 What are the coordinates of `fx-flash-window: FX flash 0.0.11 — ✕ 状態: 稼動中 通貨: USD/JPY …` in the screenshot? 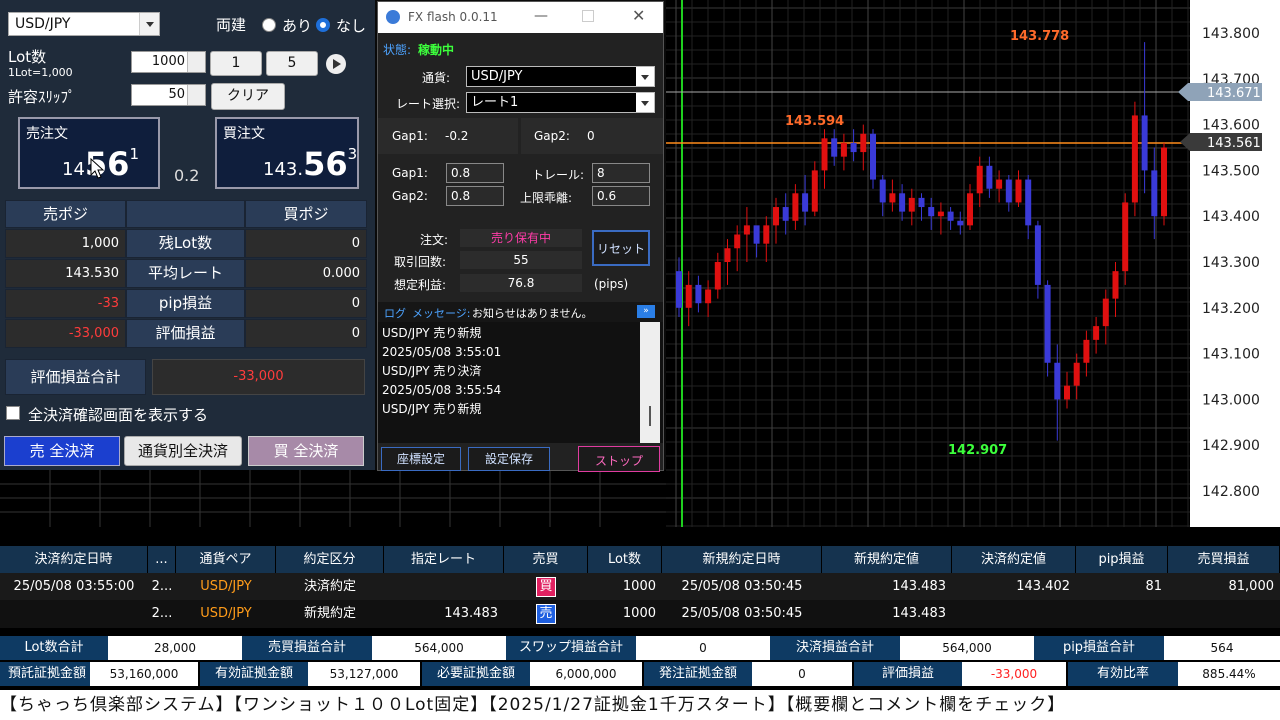 It's located at (520, 236).